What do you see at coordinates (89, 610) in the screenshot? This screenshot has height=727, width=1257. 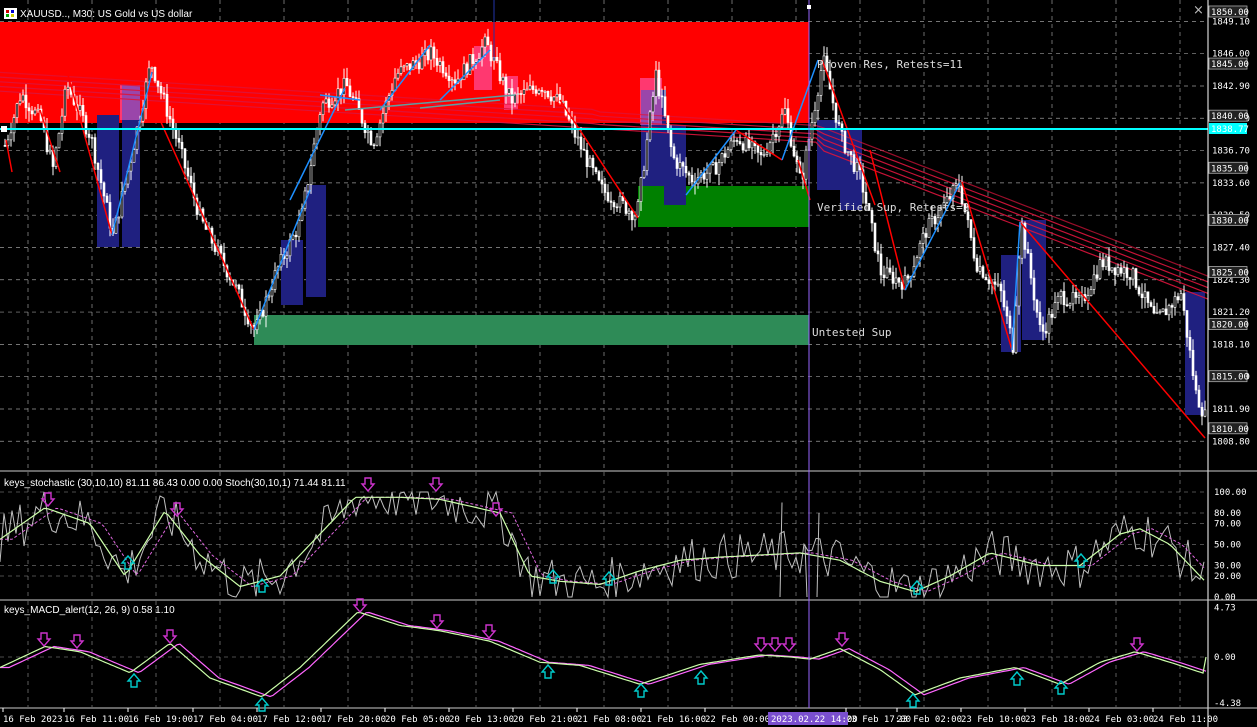 I see `macd-title: keys_MACD_alert(12, 26, 9) 0.58 1.10` at bounding box center [89, 610].